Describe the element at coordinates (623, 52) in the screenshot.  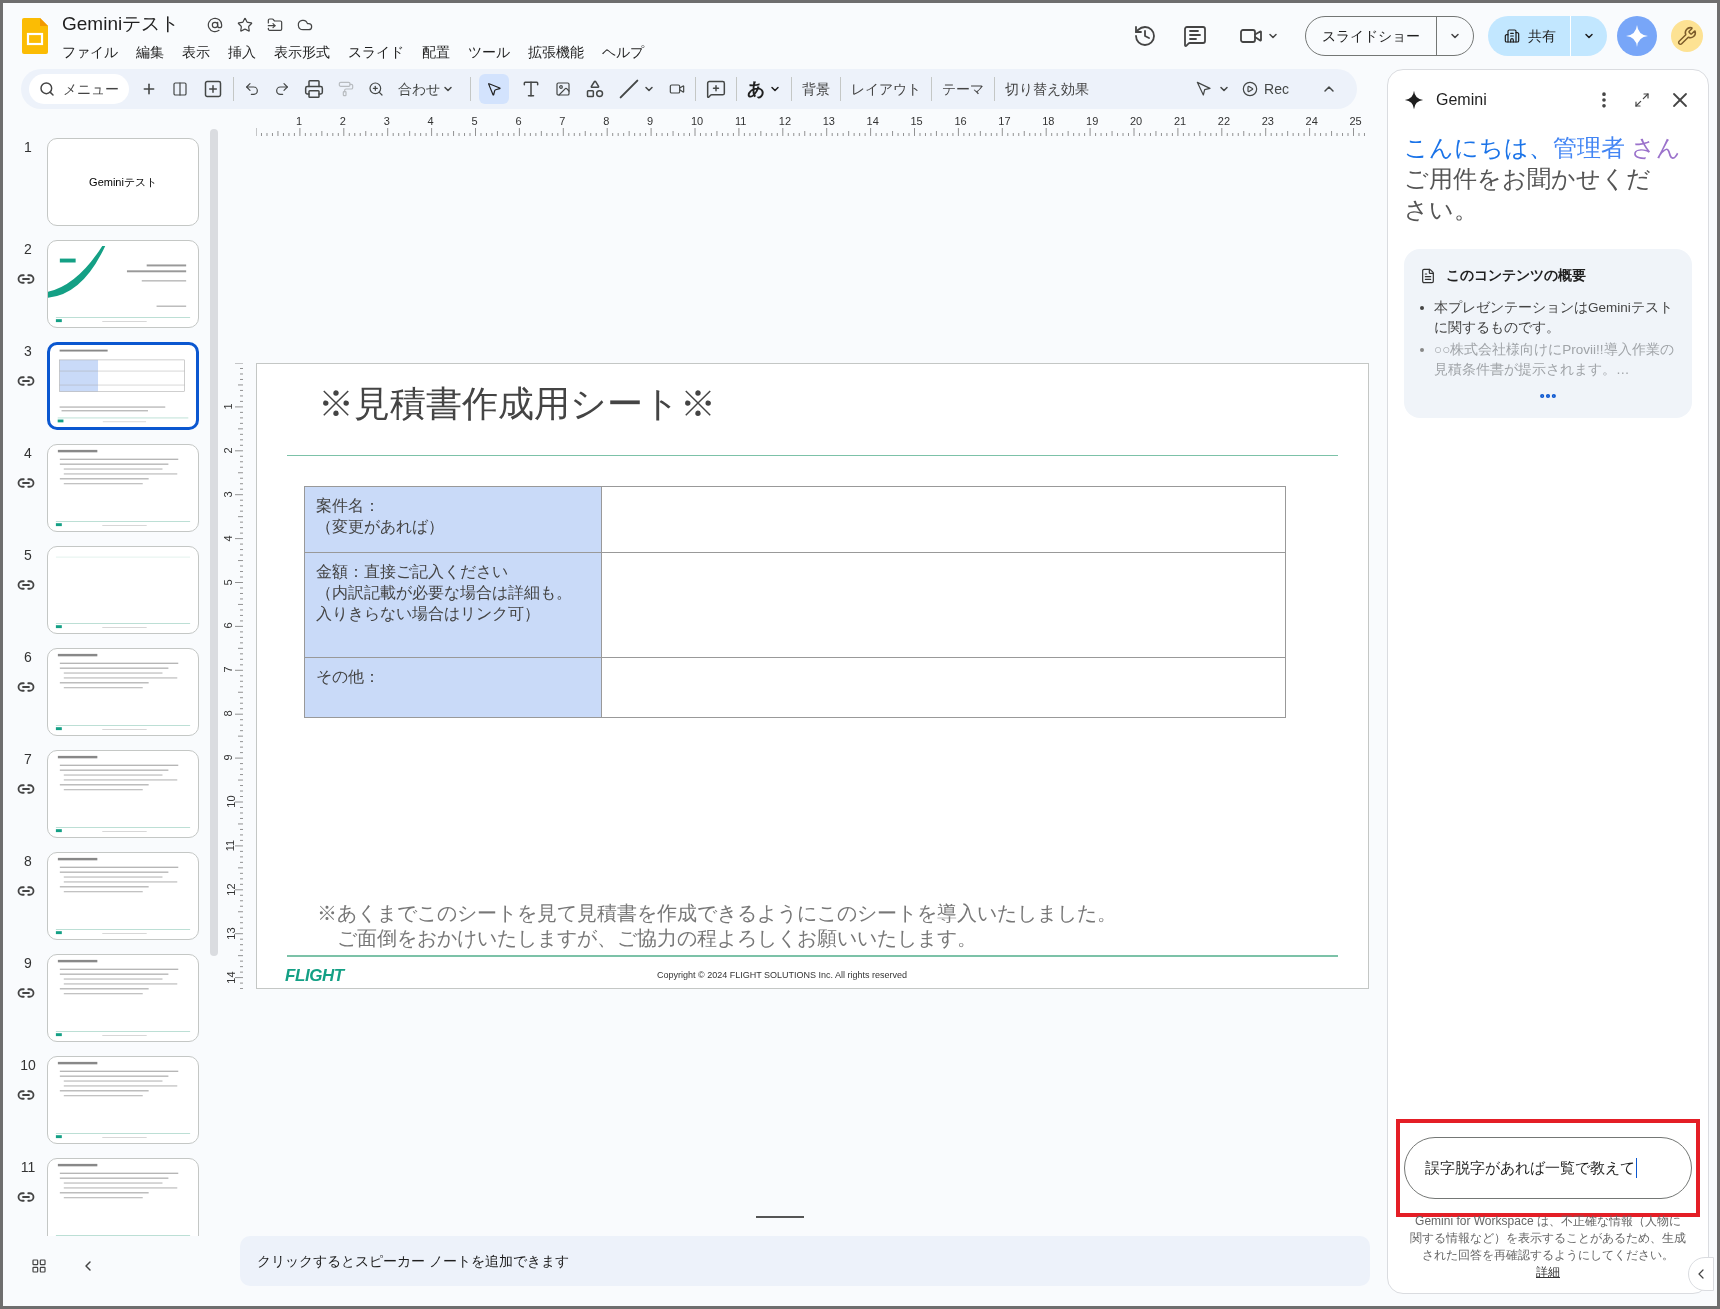
I see `menu-item: ヘルプ` at that location.